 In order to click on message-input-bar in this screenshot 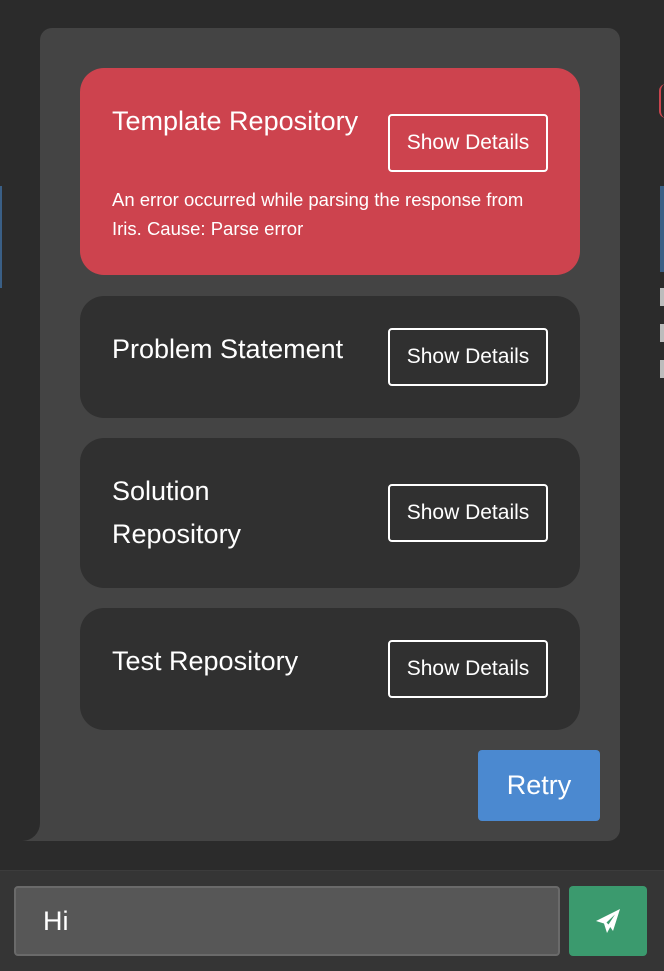, I will do `click(332, 920)`.